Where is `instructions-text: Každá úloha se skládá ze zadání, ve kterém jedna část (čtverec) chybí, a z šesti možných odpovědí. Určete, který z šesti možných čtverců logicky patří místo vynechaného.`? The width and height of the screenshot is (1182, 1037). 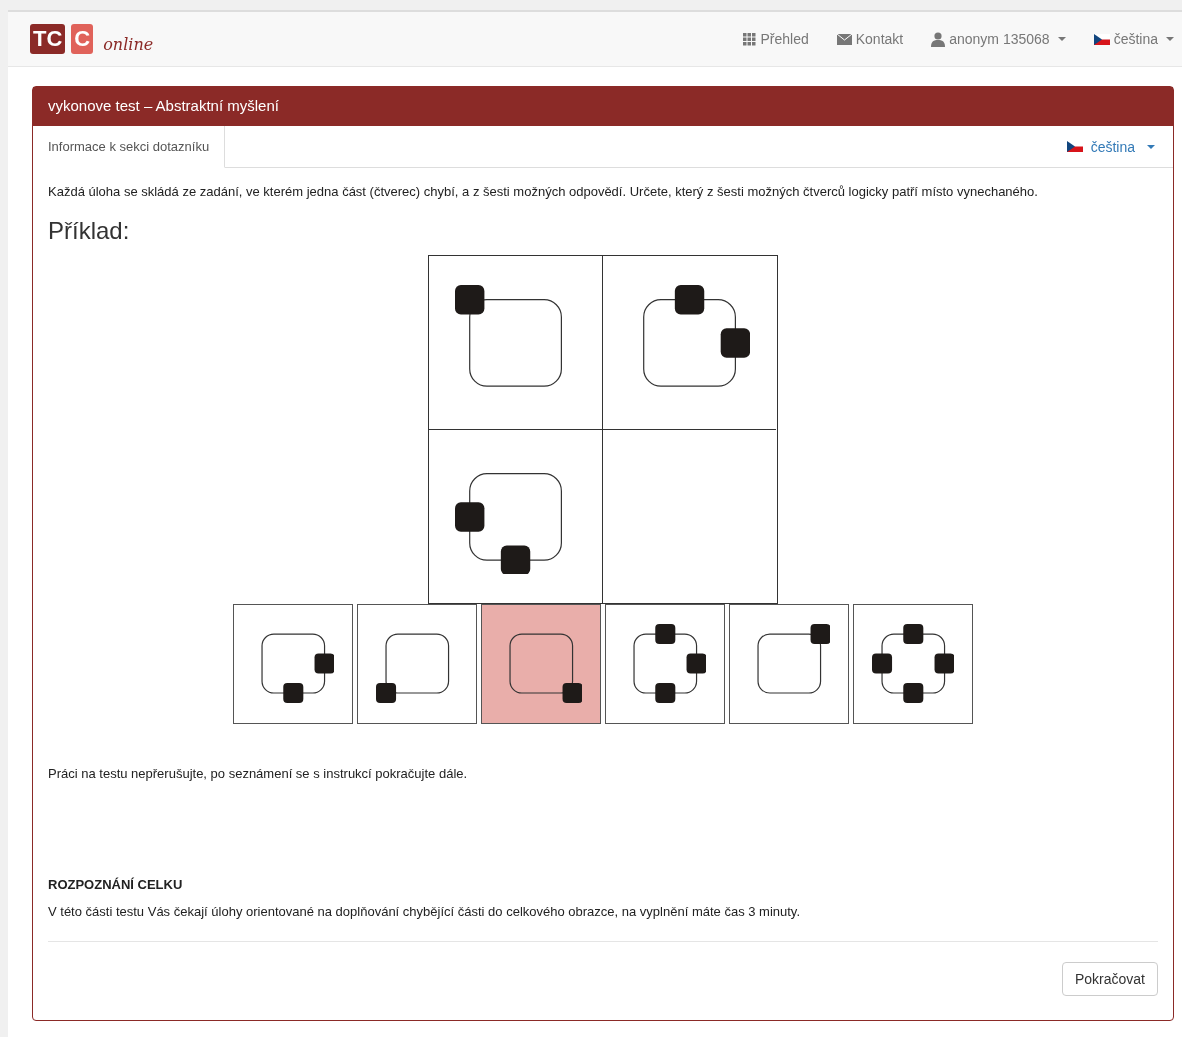
instructions-text: Každá úloha se skládá ze zadání, ve kterém jedna část (čtverec) chybí, a z šesti možných odpovědí. Určete, který z šesti možných čtverců logicky patří místo vynechaného. is located at coordinates (543, 191).